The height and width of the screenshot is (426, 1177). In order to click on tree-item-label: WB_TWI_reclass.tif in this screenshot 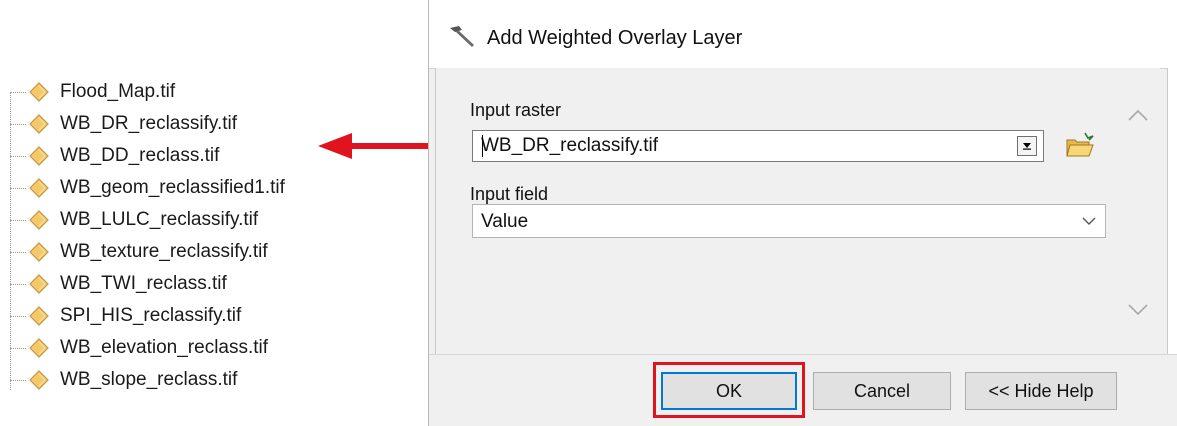, I will do `click(143, 283)`.